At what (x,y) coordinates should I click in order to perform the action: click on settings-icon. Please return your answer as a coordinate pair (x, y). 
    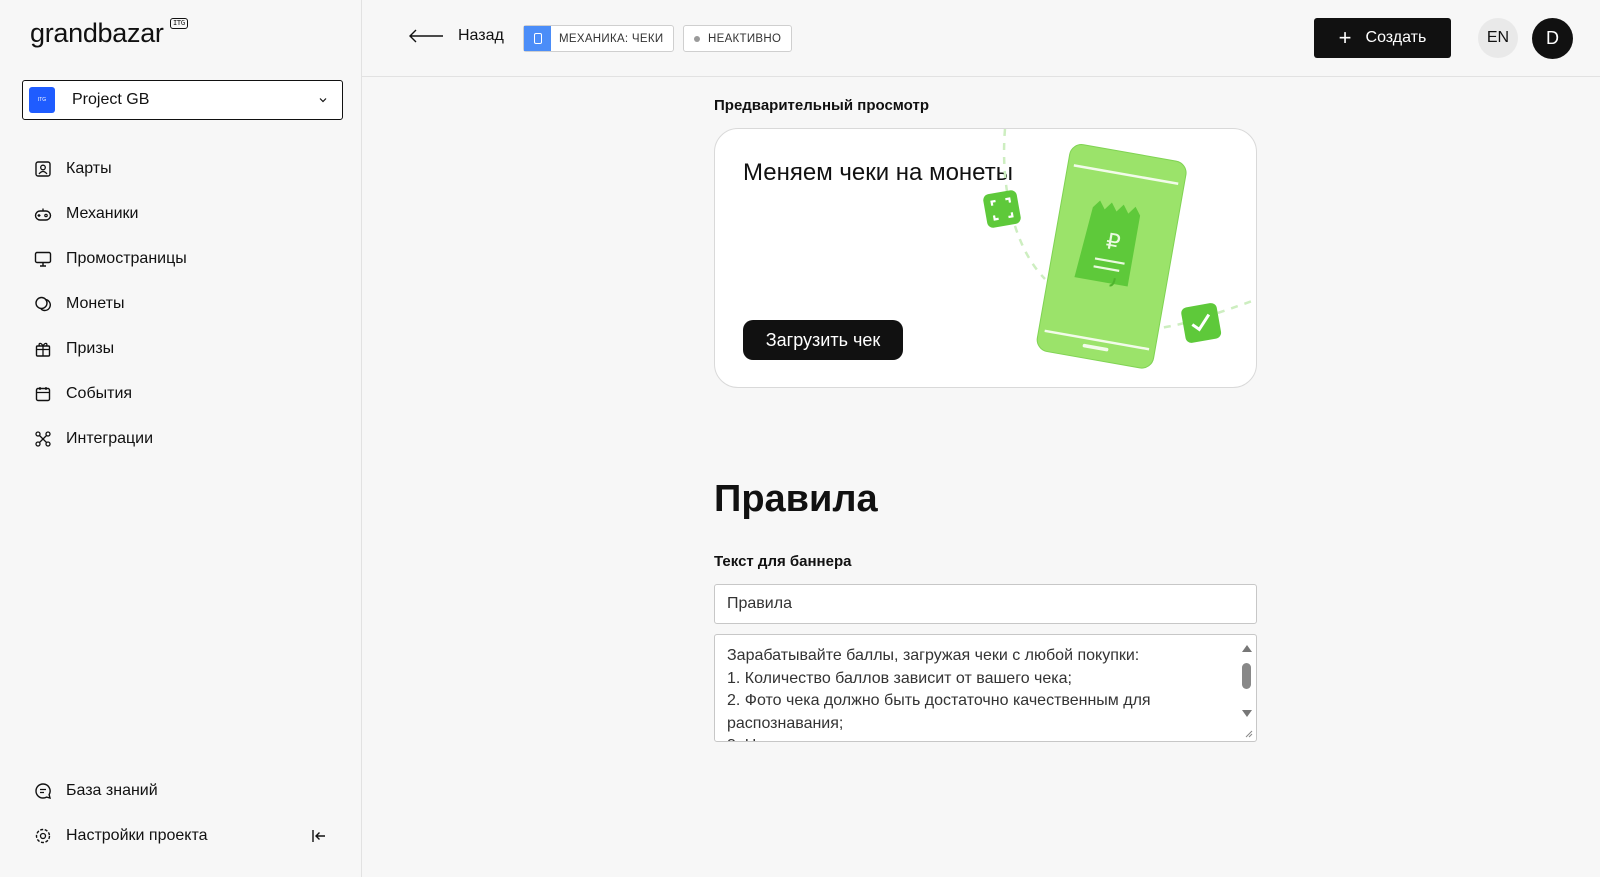
    Looking at the image, I should click on (43, 835).